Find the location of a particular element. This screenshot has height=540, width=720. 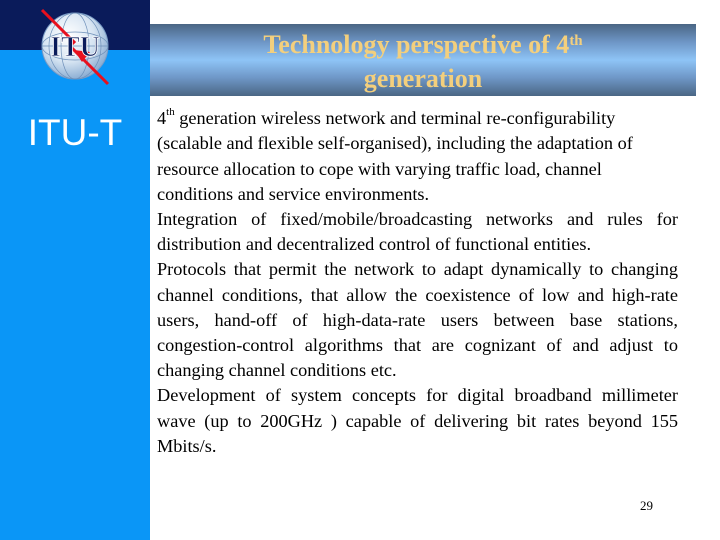

title-main: Technology perspective of 4 is located at coordinates (416, 44).